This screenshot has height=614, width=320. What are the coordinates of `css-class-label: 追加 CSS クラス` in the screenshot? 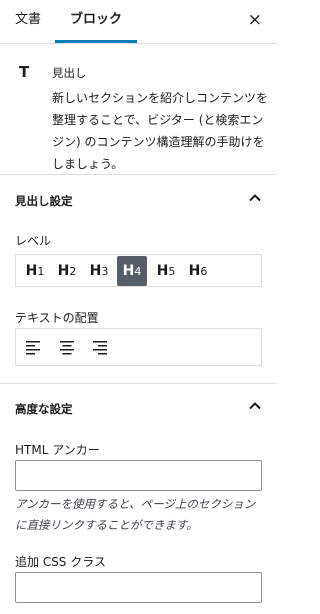 It's located at (61, 562).